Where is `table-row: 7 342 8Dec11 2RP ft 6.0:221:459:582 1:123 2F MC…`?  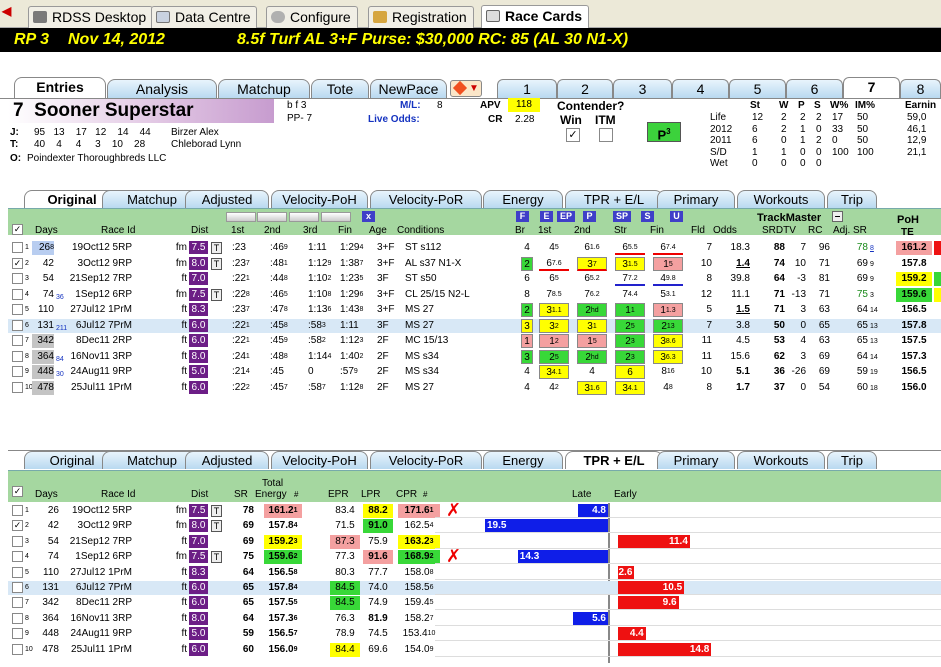 table-row: 7 342 8Dec11 2RP ft 6.0:221:459:582 1:123 2F MC… is located at coordinates (474, 341).